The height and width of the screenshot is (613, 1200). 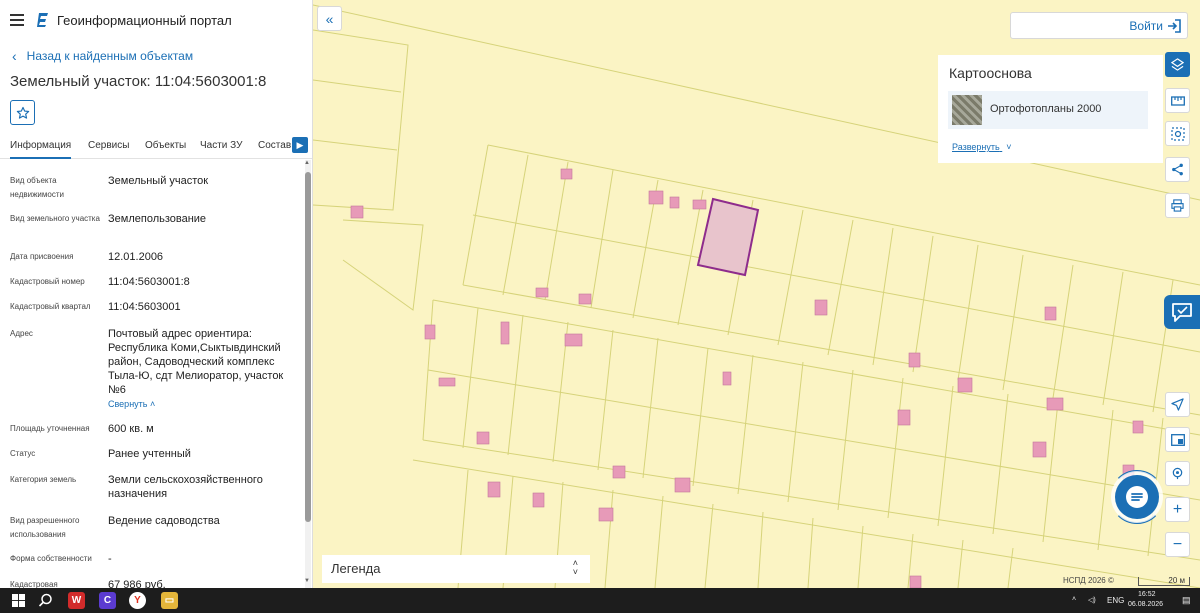 What do you see at coordinates (1009, 147) in the screenshot?
I see `chevron-down-icon: ˅` at bounding box center [1009, 147].